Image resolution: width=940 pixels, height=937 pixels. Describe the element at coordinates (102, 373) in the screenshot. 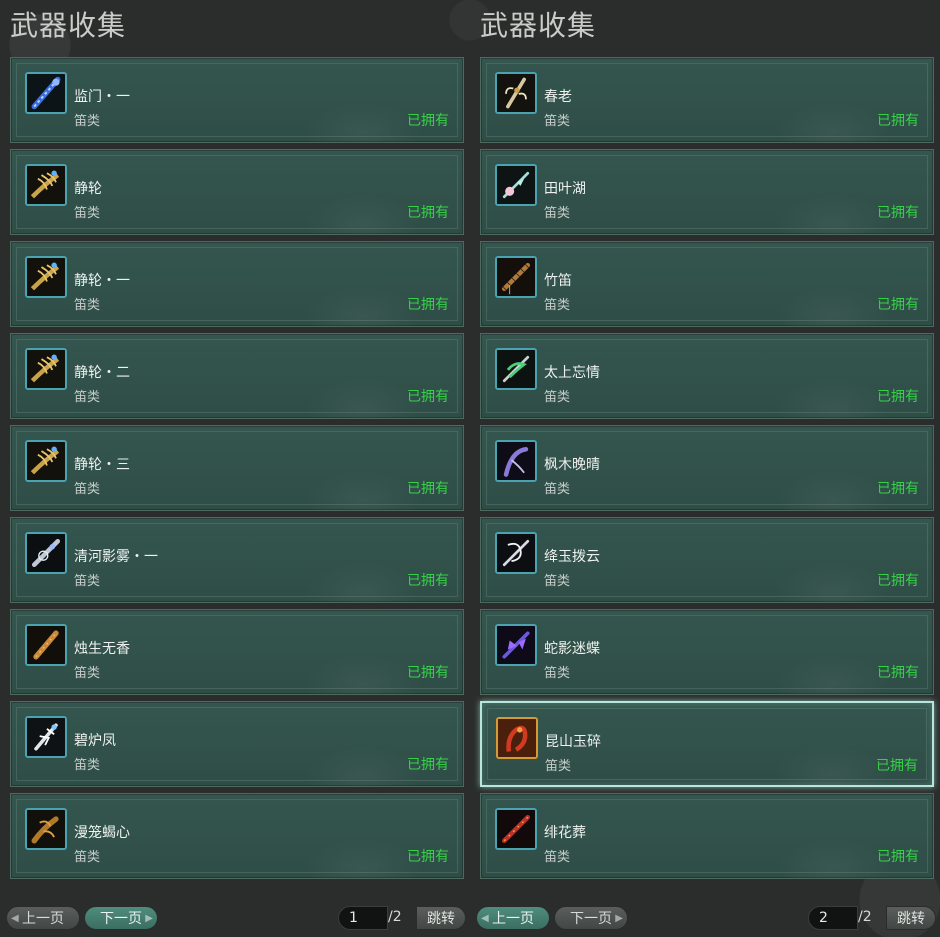

I see `weapon-name: 静轮・二` at that location.